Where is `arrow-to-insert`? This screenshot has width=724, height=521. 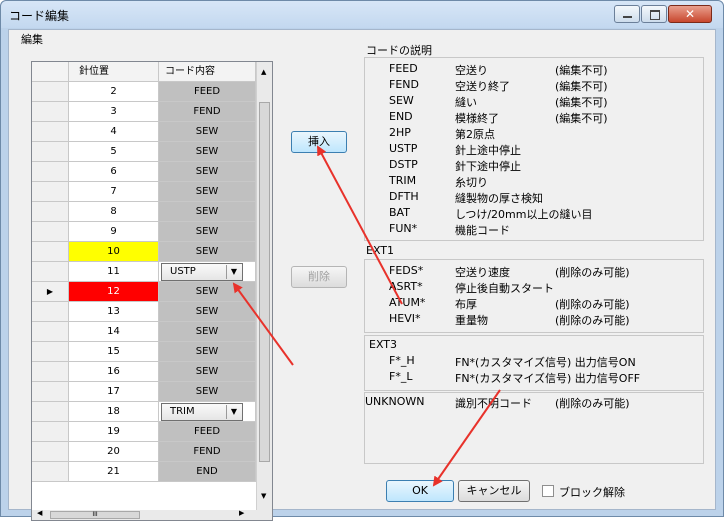 arrow-to-insert is located at coordinates (360, 225).